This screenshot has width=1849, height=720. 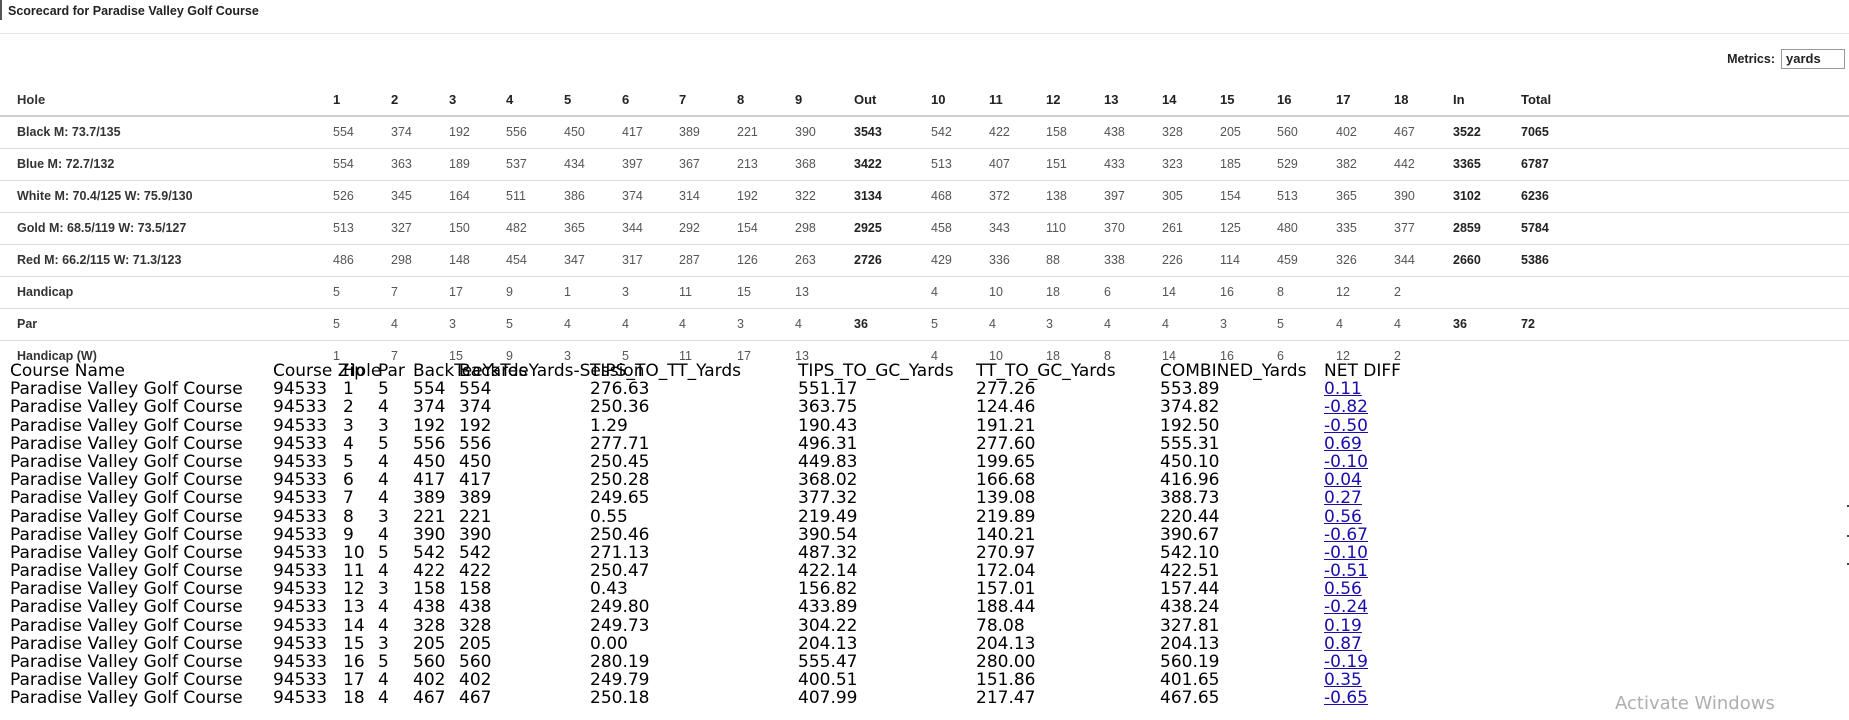 I want to click on net-diff-link: 0.35, so click(x=1343, y=680).